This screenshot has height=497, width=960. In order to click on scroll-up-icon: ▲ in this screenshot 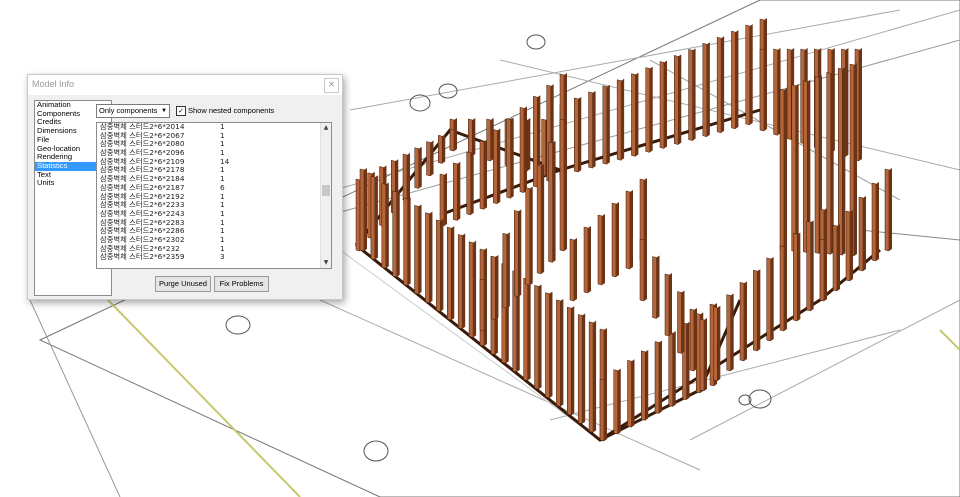, I will do `click(326, 128)`.